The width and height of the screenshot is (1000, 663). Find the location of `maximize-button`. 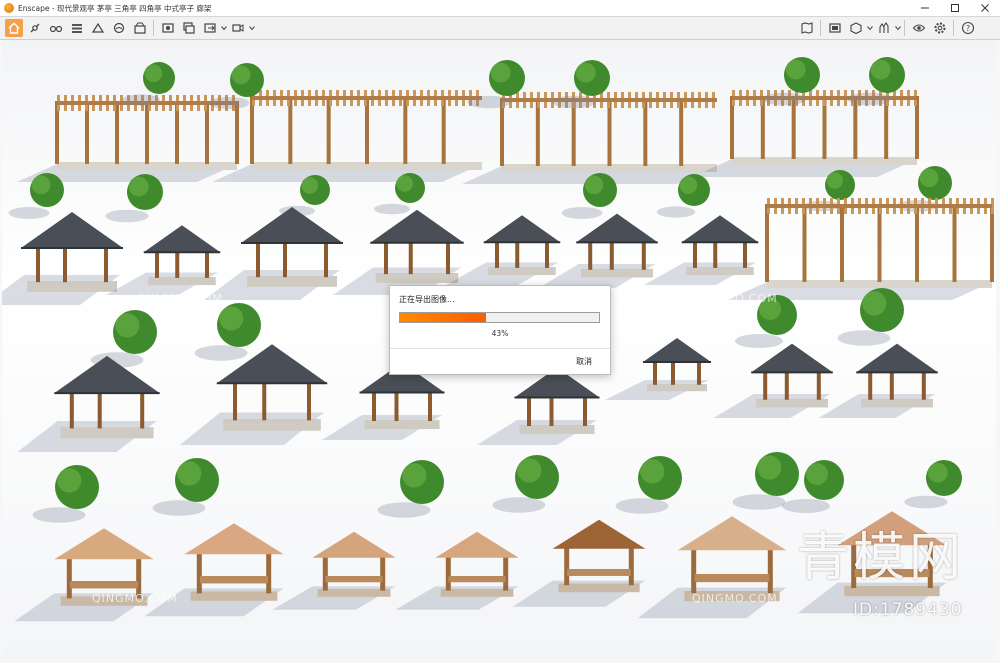

maximize-button is located at coordinates (955, 8).